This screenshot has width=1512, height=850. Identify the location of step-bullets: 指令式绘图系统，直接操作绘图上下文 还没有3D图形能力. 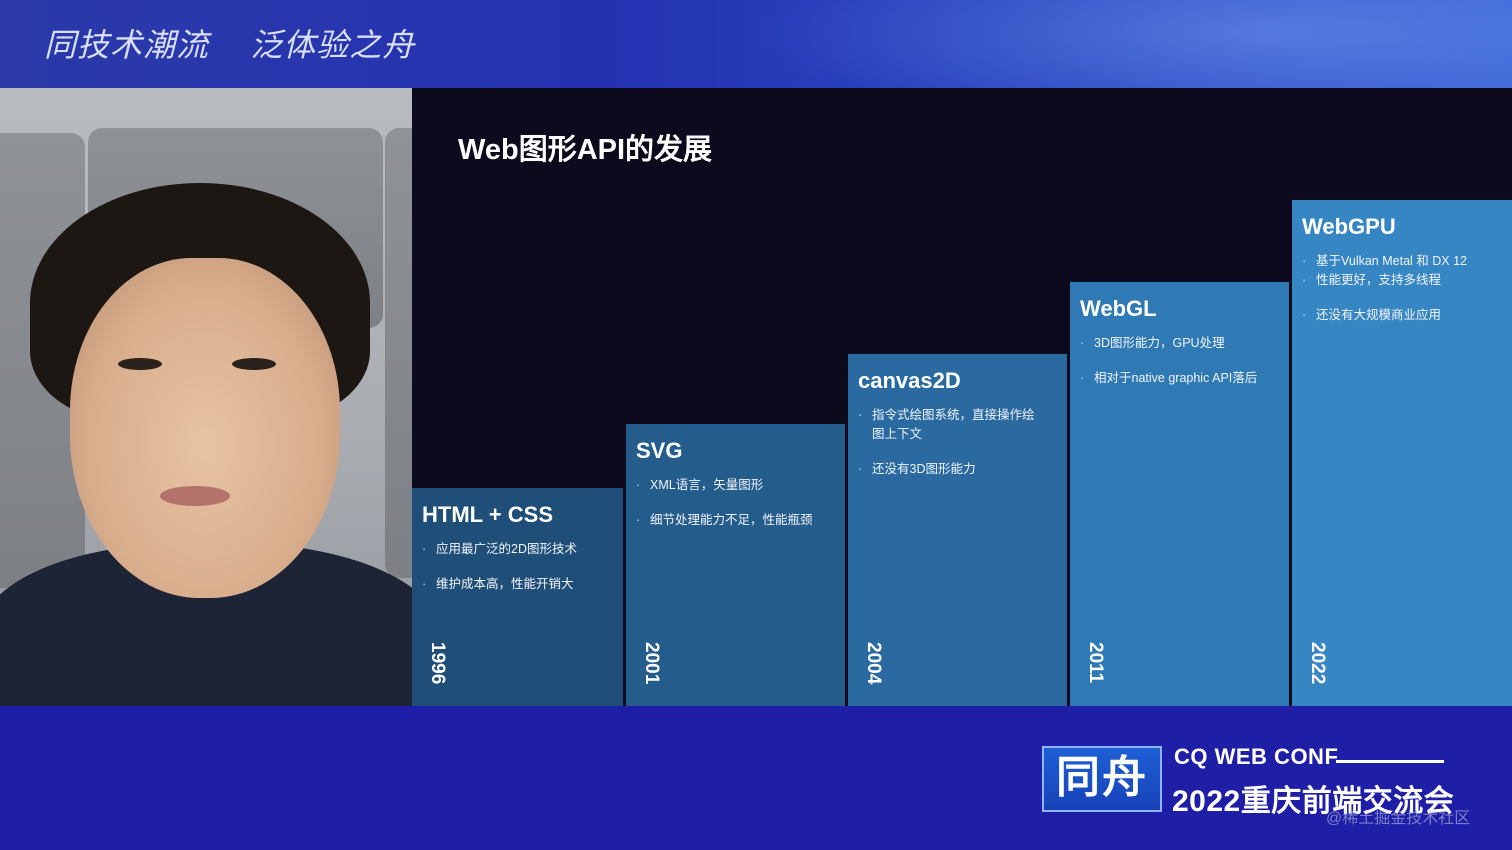
(957, 442).